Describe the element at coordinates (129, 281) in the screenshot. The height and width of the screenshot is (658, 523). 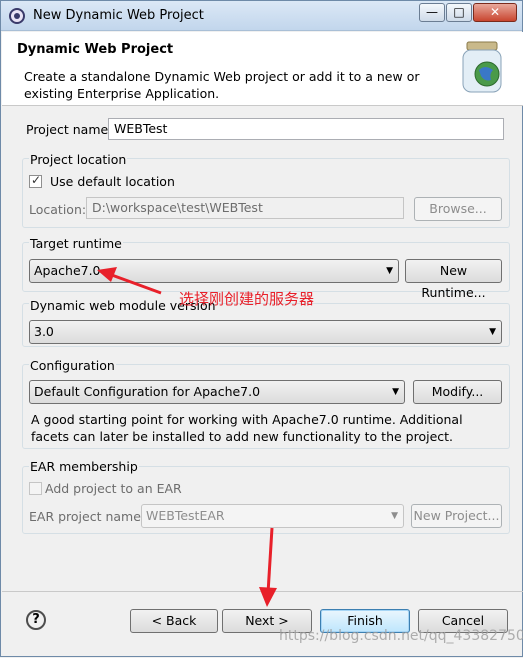
I see `annotation-arrow-runtime` at that location.